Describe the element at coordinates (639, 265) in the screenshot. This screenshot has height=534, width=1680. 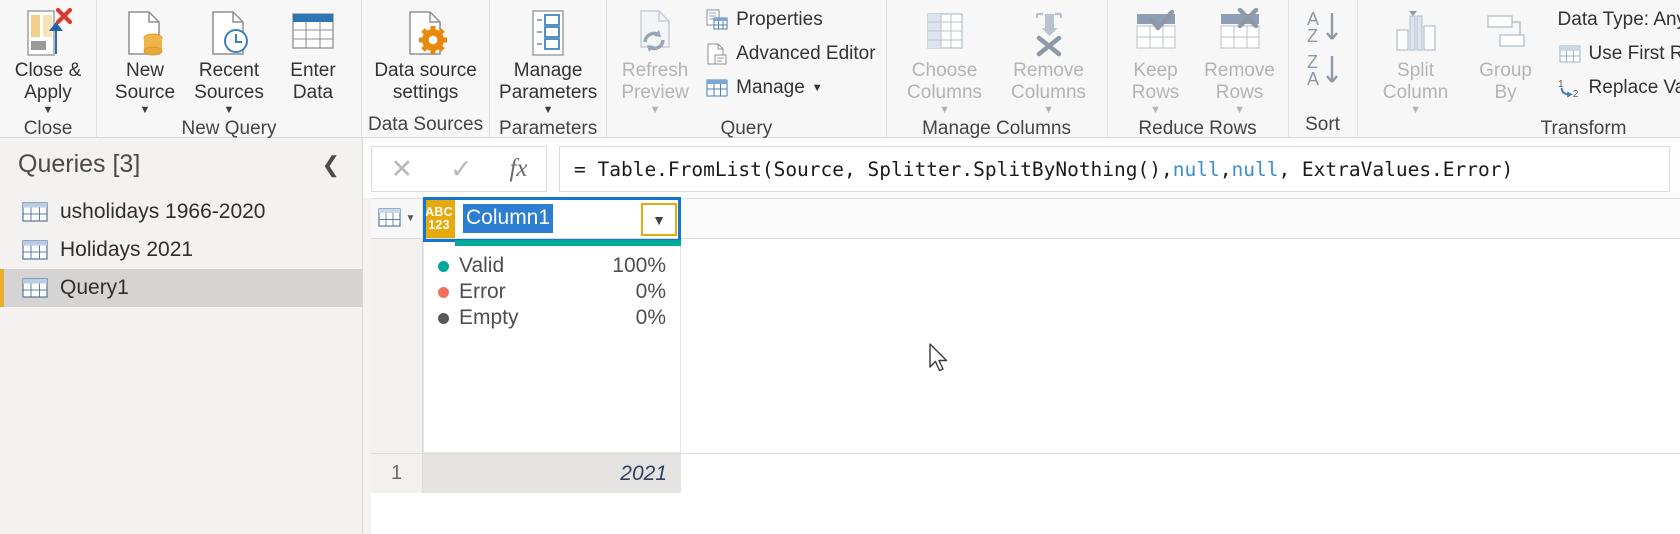
I see `quality-value-valid: 100%` at that location.